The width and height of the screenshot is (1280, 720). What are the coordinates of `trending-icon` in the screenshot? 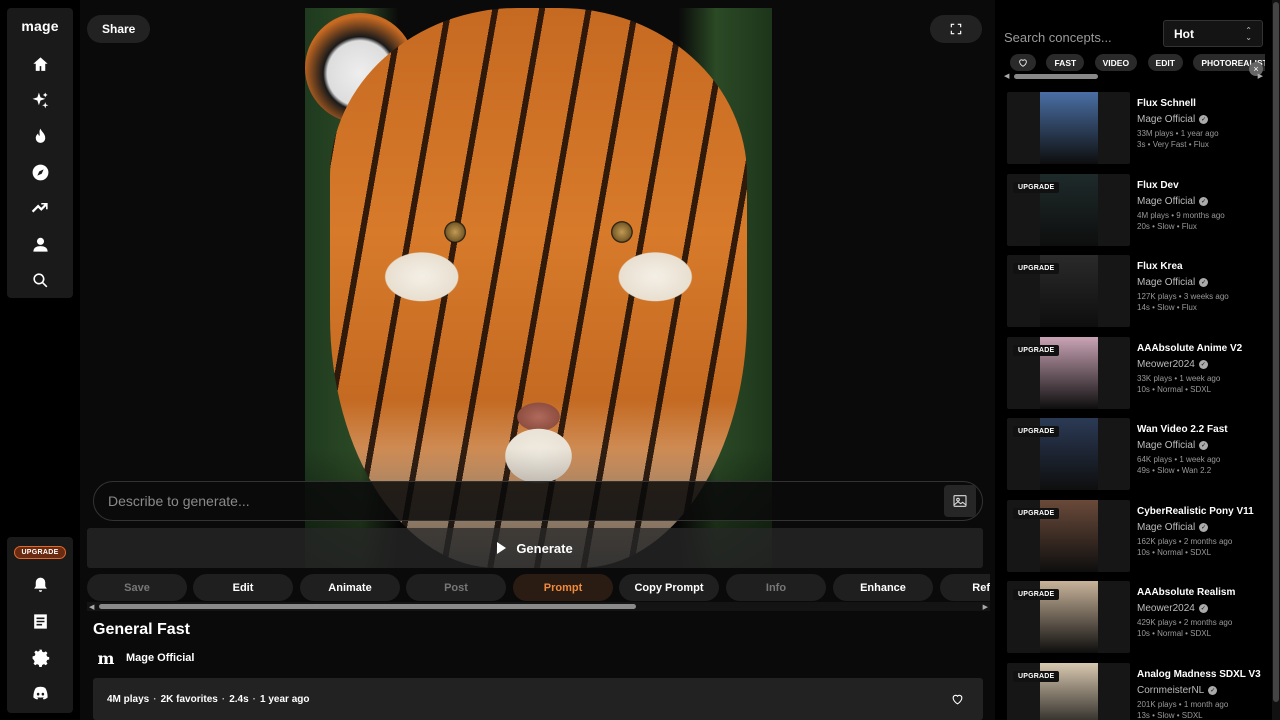 It's located at (40, 208).